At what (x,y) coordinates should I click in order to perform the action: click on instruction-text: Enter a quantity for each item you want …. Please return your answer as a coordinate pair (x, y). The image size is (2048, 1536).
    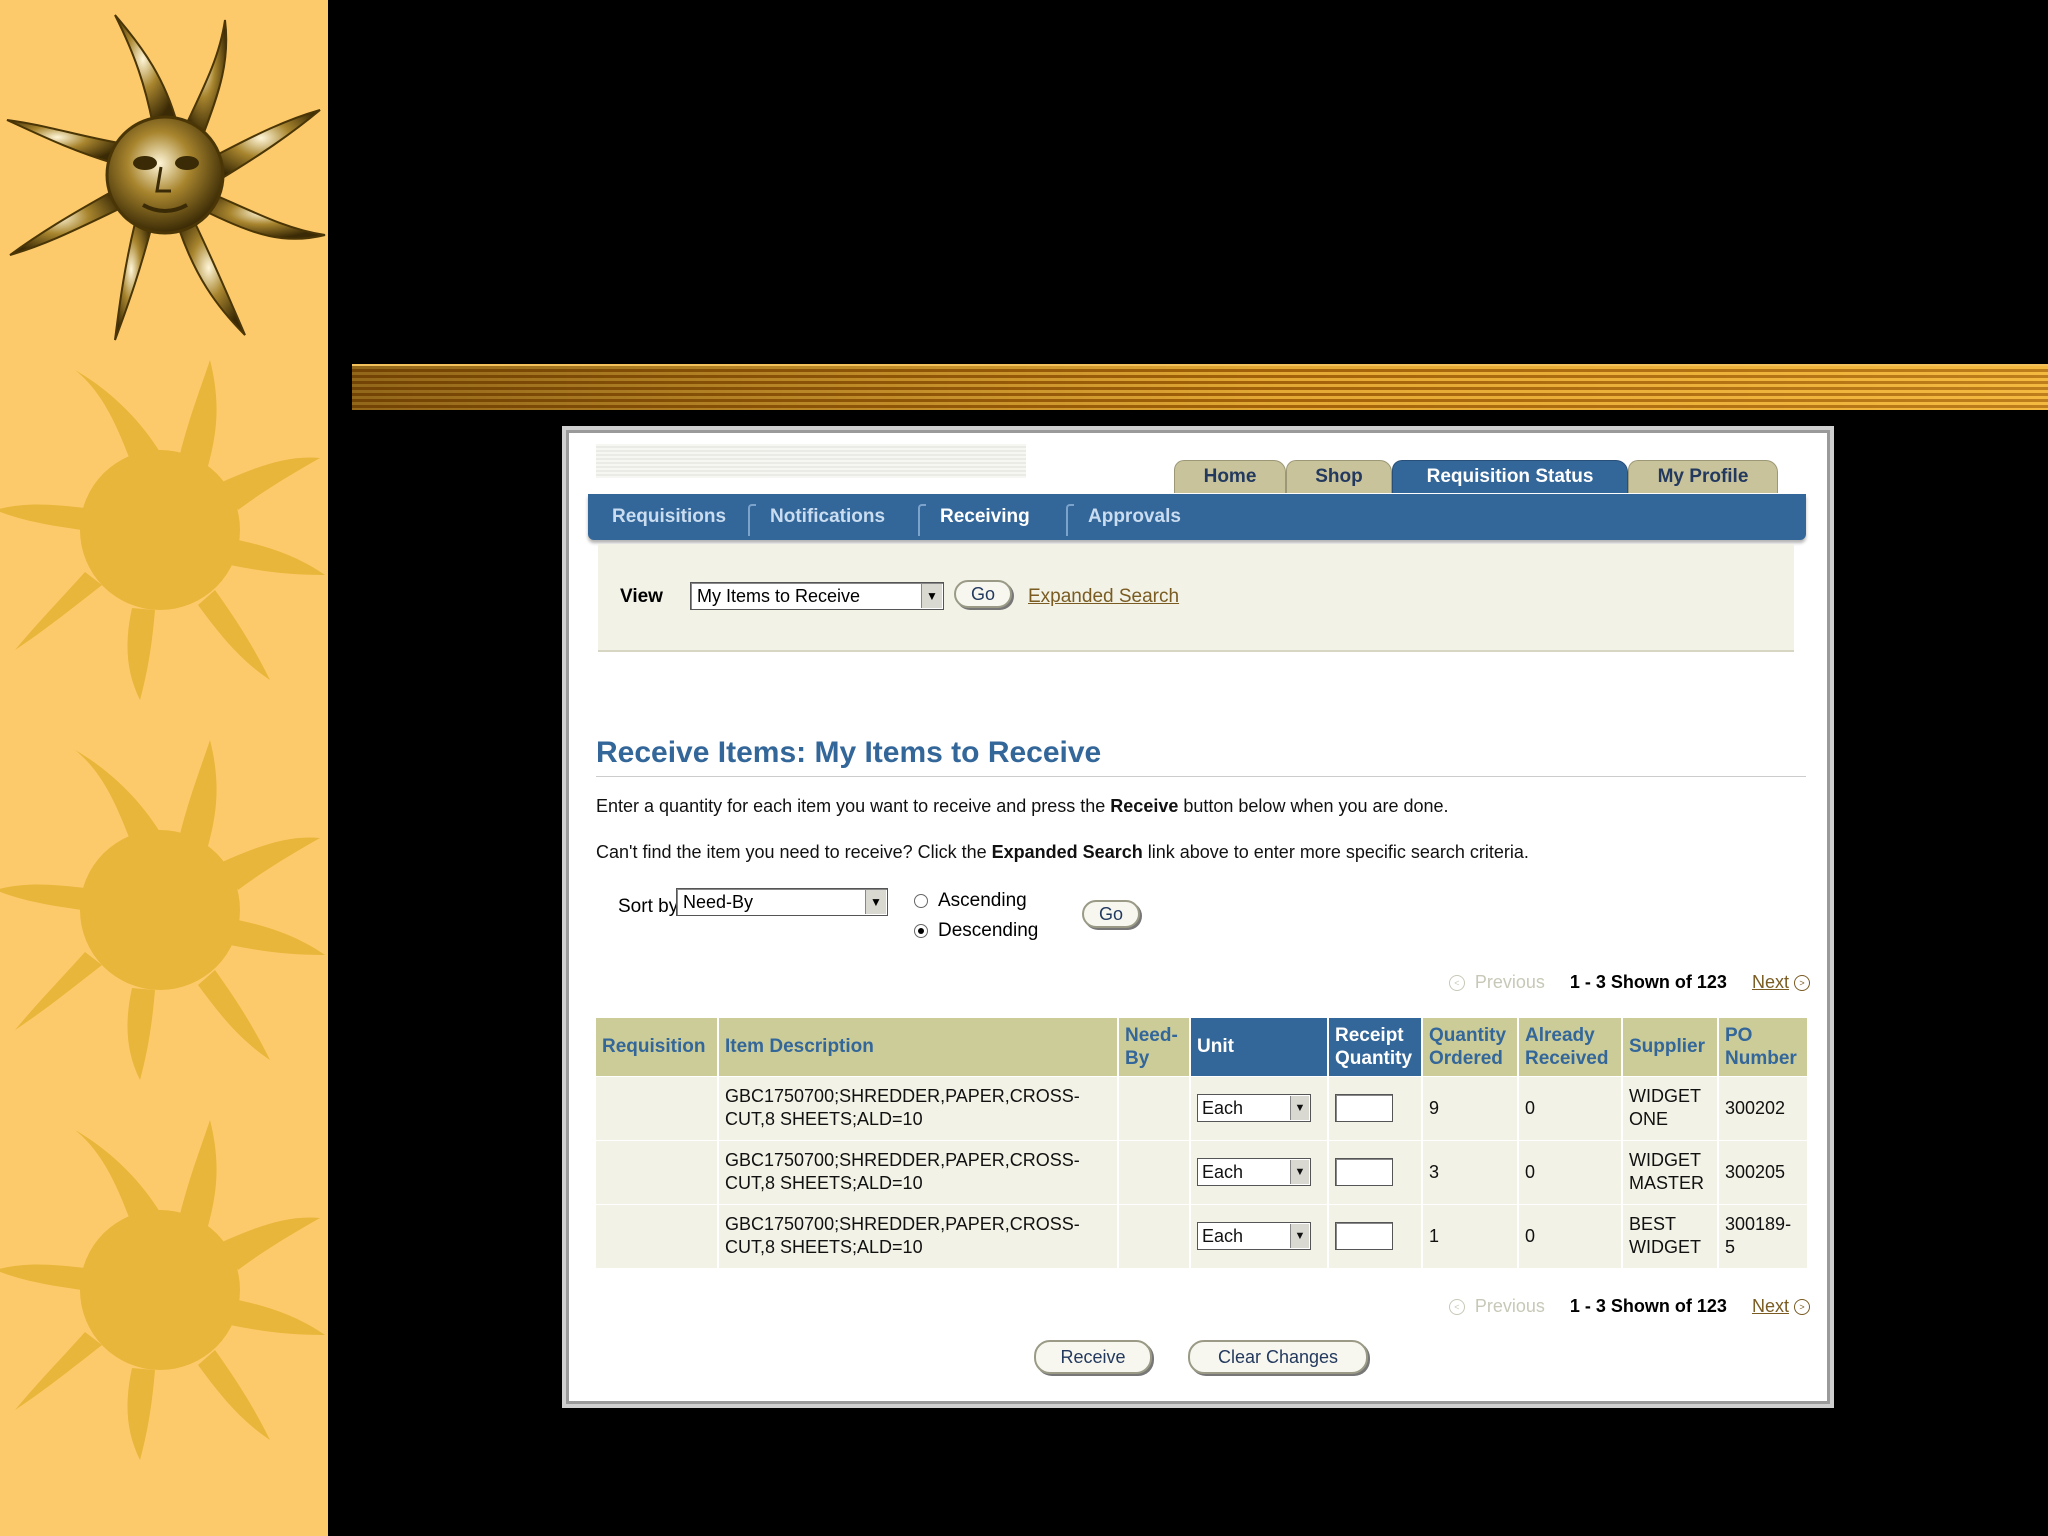
    Looking at the image, I should click on (853, 806).